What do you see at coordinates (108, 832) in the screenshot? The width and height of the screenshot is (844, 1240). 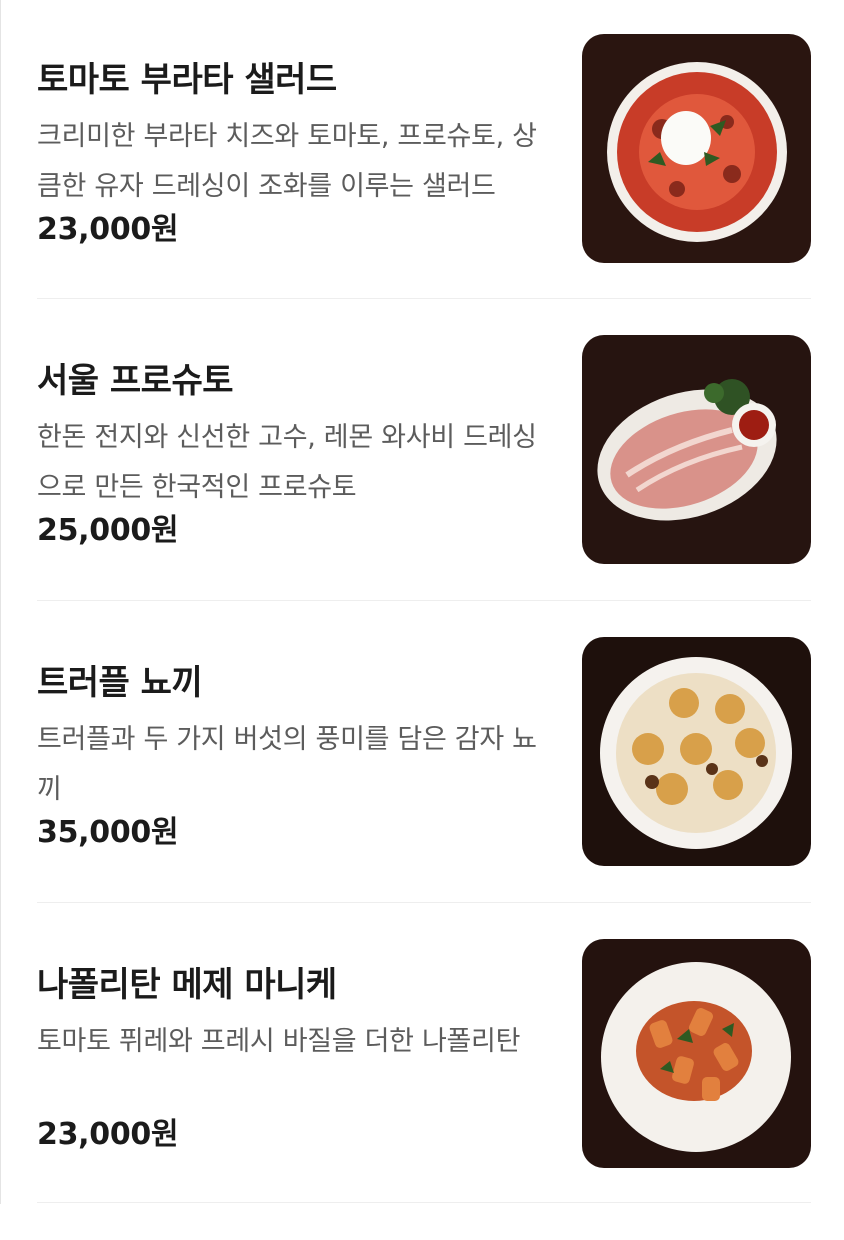 I see `menu-item-price: 35,000원` at bounding box center [108, 832].